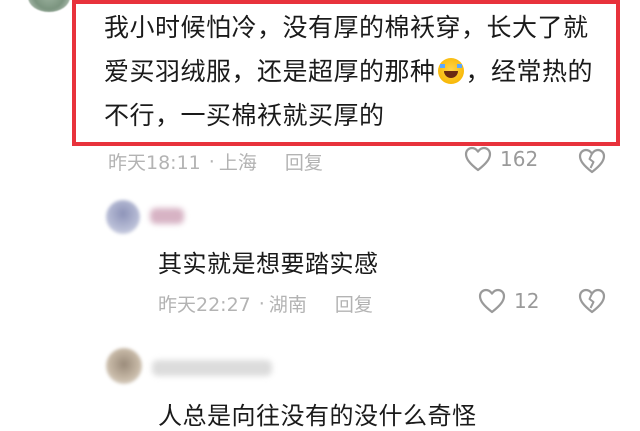 This screenshot has width=640, height=431. I want to click on comment-location: 湖南, so click(287, 305).